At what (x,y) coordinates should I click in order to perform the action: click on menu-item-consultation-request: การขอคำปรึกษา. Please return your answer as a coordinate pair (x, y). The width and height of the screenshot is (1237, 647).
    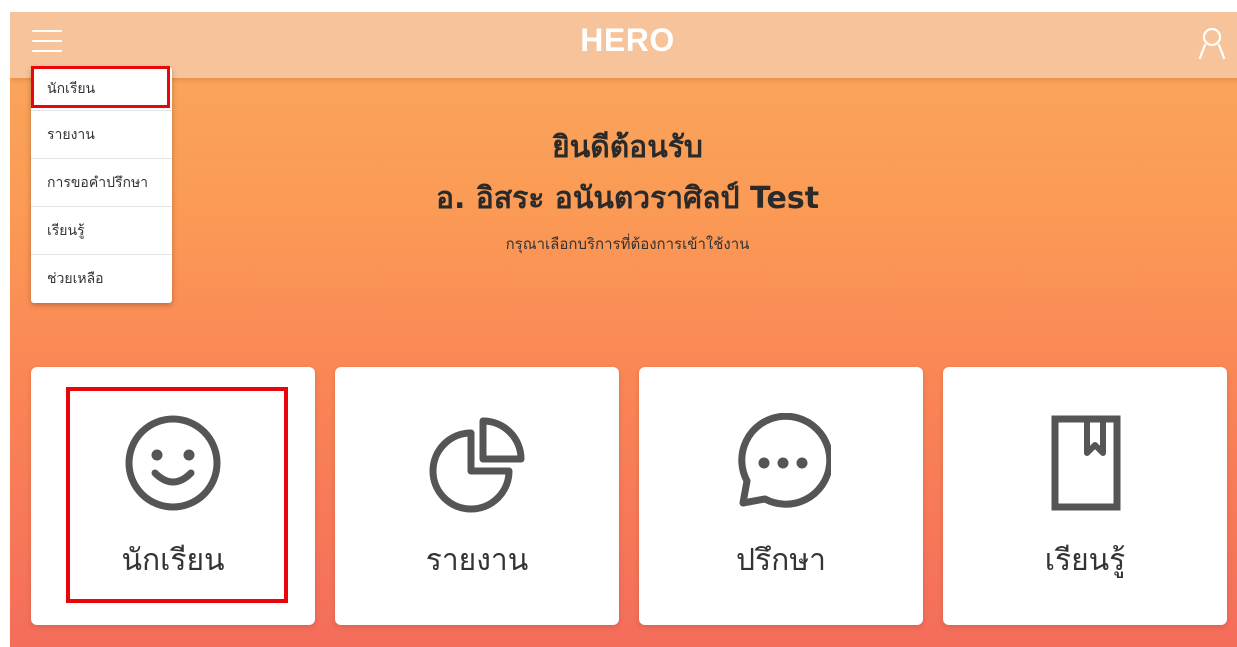
    Looking at the image, I should click on (101, 183).